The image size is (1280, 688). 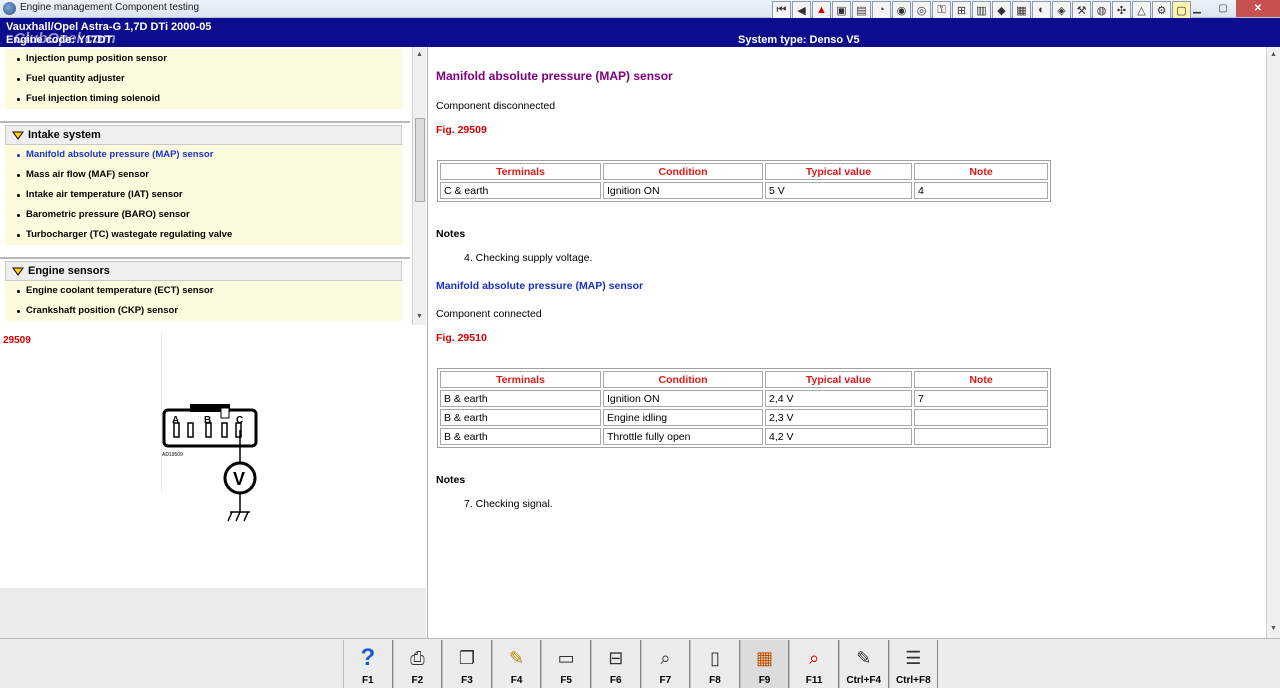 I want to click on nav-item-fuel-quantity-adjuster: Fuel quantity adjuster, so click(x=203, y=79).